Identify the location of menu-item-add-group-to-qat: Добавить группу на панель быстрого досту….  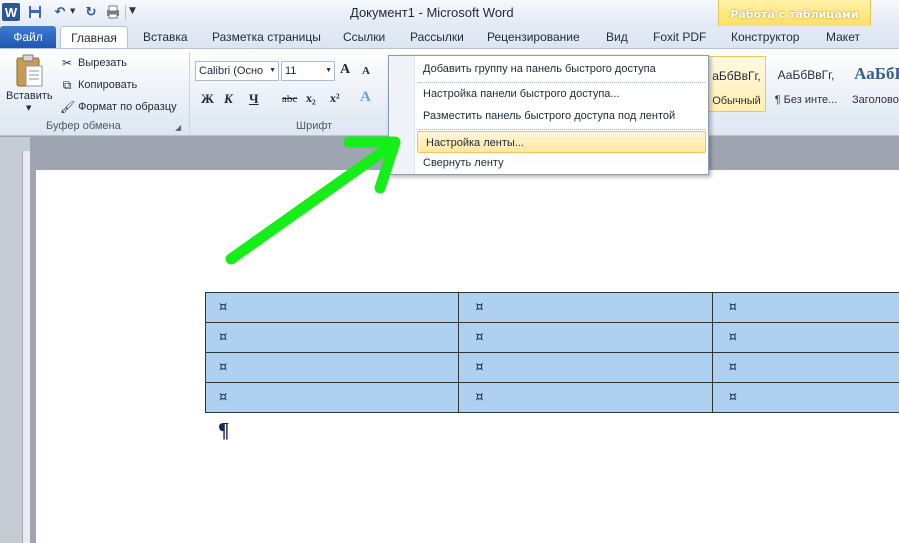
(561, 69).